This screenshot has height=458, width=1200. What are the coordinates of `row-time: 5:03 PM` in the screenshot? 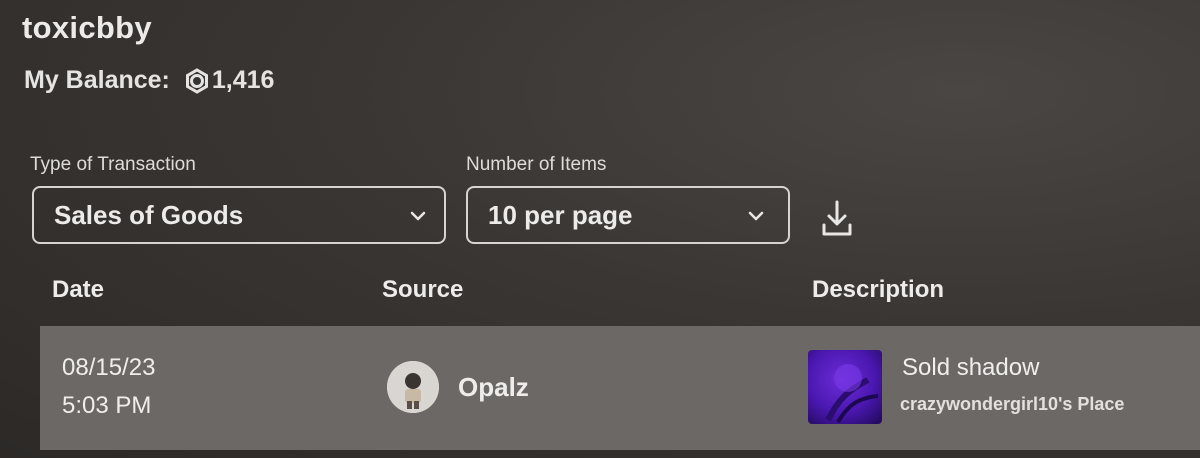 It's located at (107, 405).